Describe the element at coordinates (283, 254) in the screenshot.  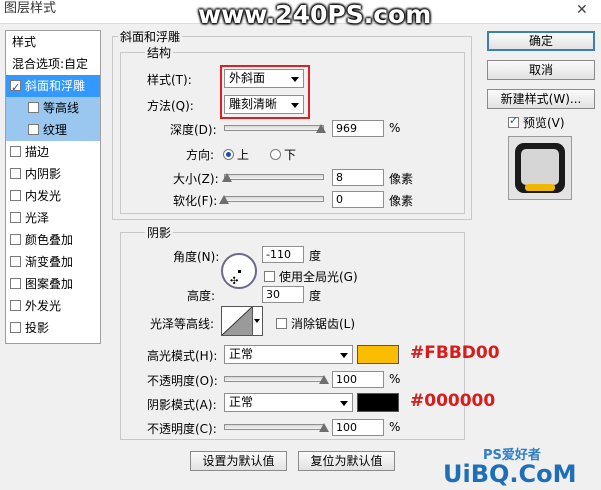
I see `angle-input: -110` at that location.